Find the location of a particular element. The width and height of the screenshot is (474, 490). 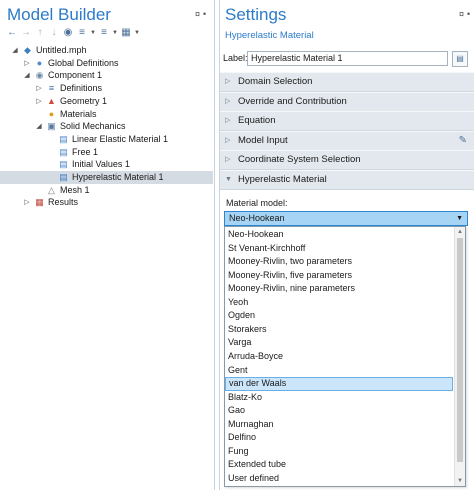

model-icon: ◆ is located at coordinates (27, 50).